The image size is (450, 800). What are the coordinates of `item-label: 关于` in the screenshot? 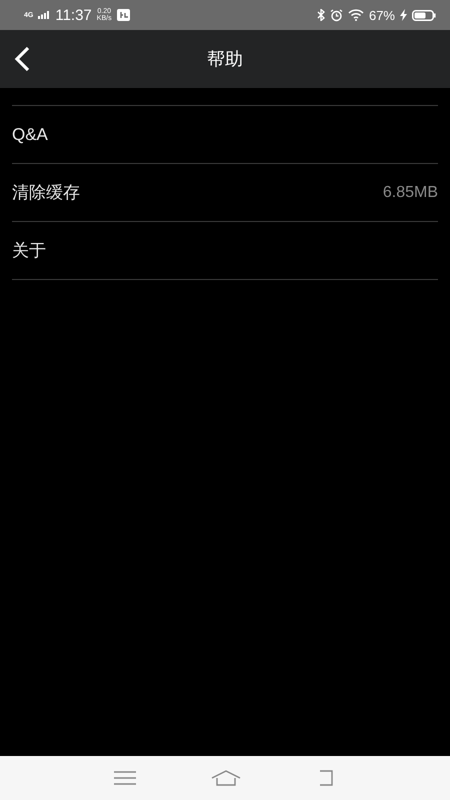 It's located at (29, 251).